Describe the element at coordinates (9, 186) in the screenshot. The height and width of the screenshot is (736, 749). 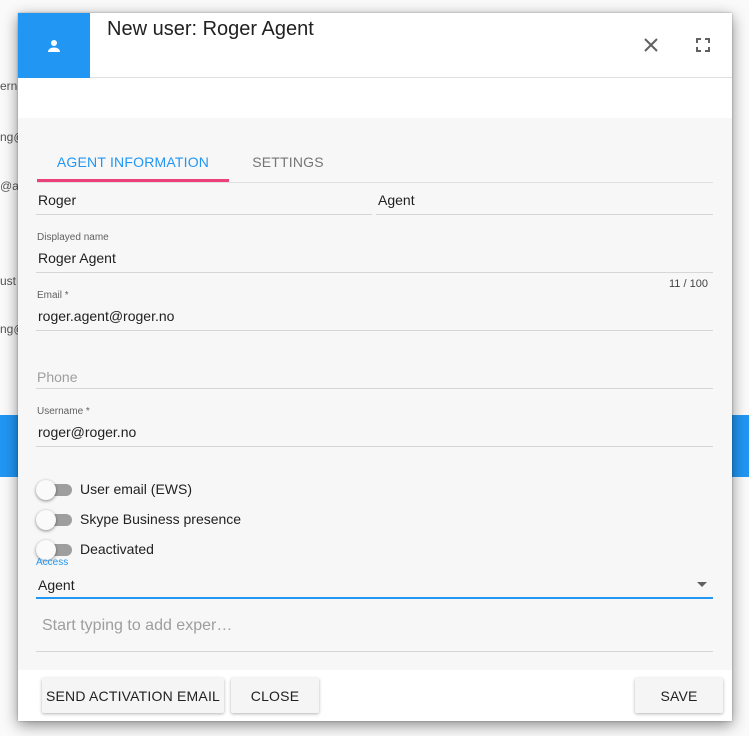
I see `background-fragment: @a` at that location.